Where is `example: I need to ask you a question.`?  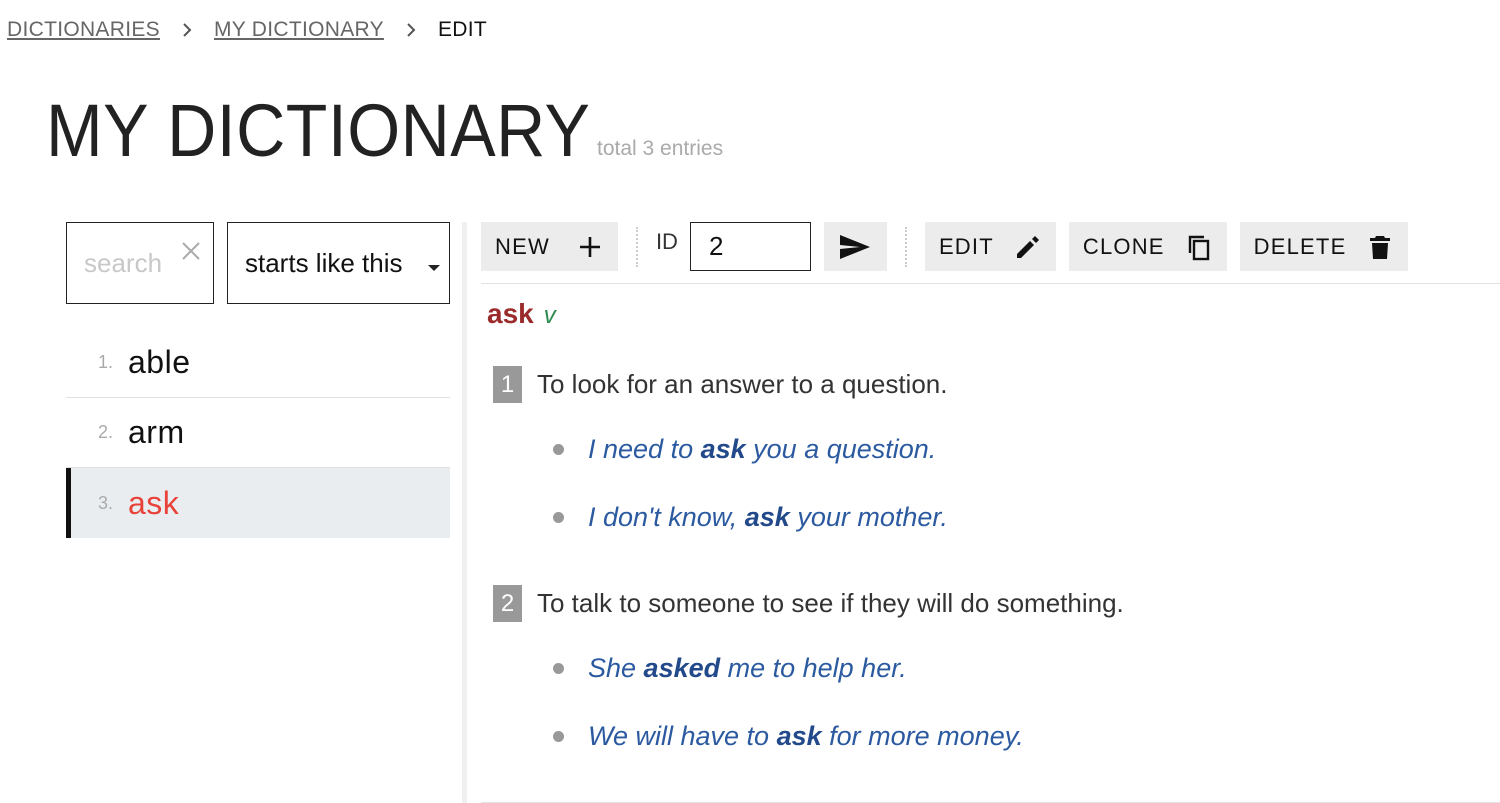 example: I need to ask you a question. is located at coordinates (744, 449).